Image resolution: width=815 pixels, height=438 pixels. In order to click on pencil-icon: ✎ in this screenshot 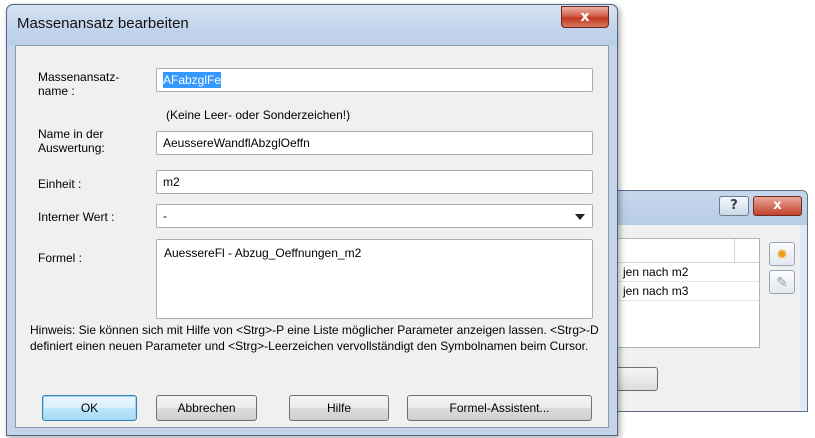, I will do `click(782, 282)`.